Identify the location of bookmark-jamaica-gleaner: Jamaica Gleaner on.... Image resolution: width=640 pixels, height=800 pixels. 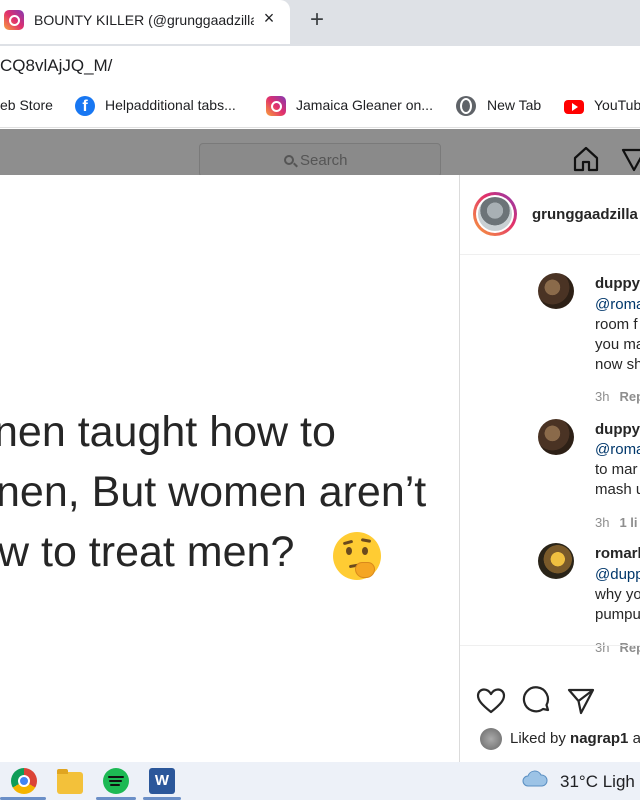
(364, 105).